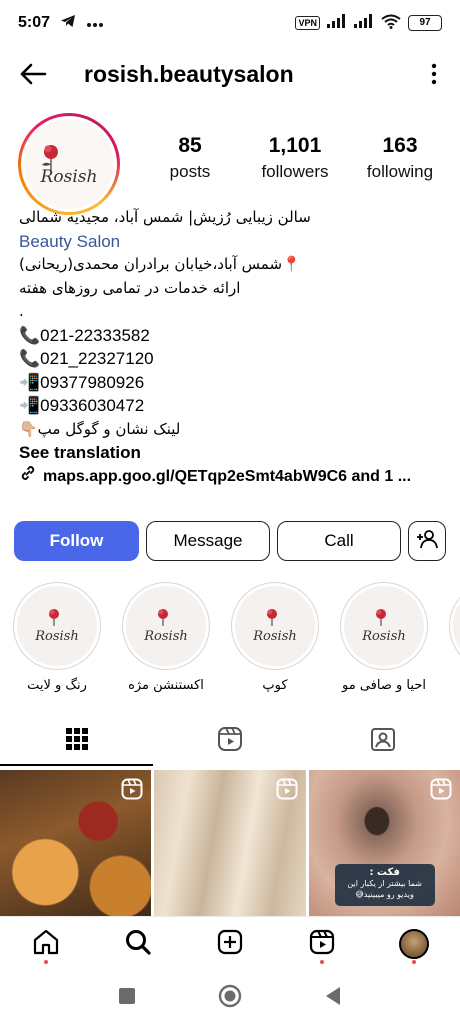 The image size is (460, 1024). What do you see at coordinates (190, 159) in the screenshot?
I see `posts-stat: 85 posts` at bounding box center [190, 159].